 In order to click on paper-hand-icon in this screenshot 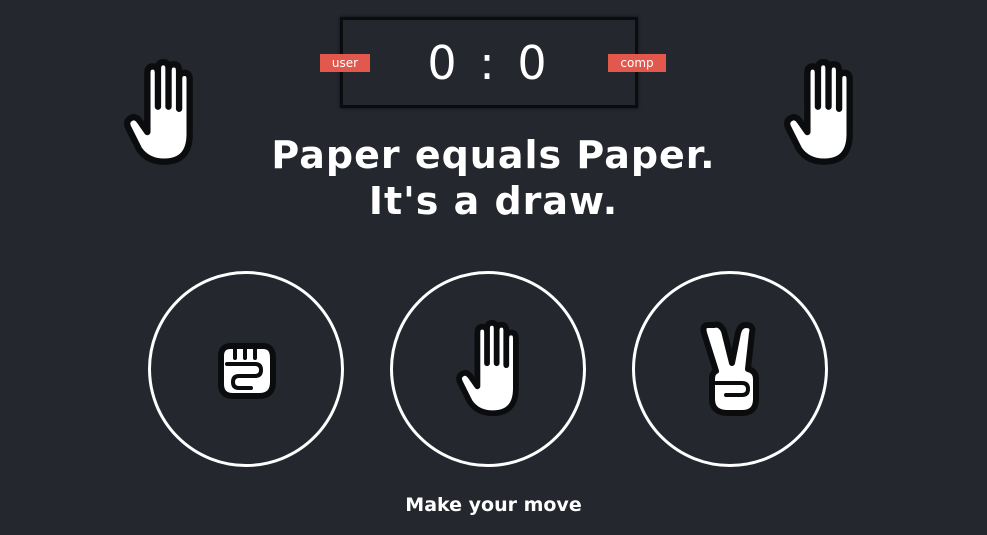, I will do `click(488, 369)`.